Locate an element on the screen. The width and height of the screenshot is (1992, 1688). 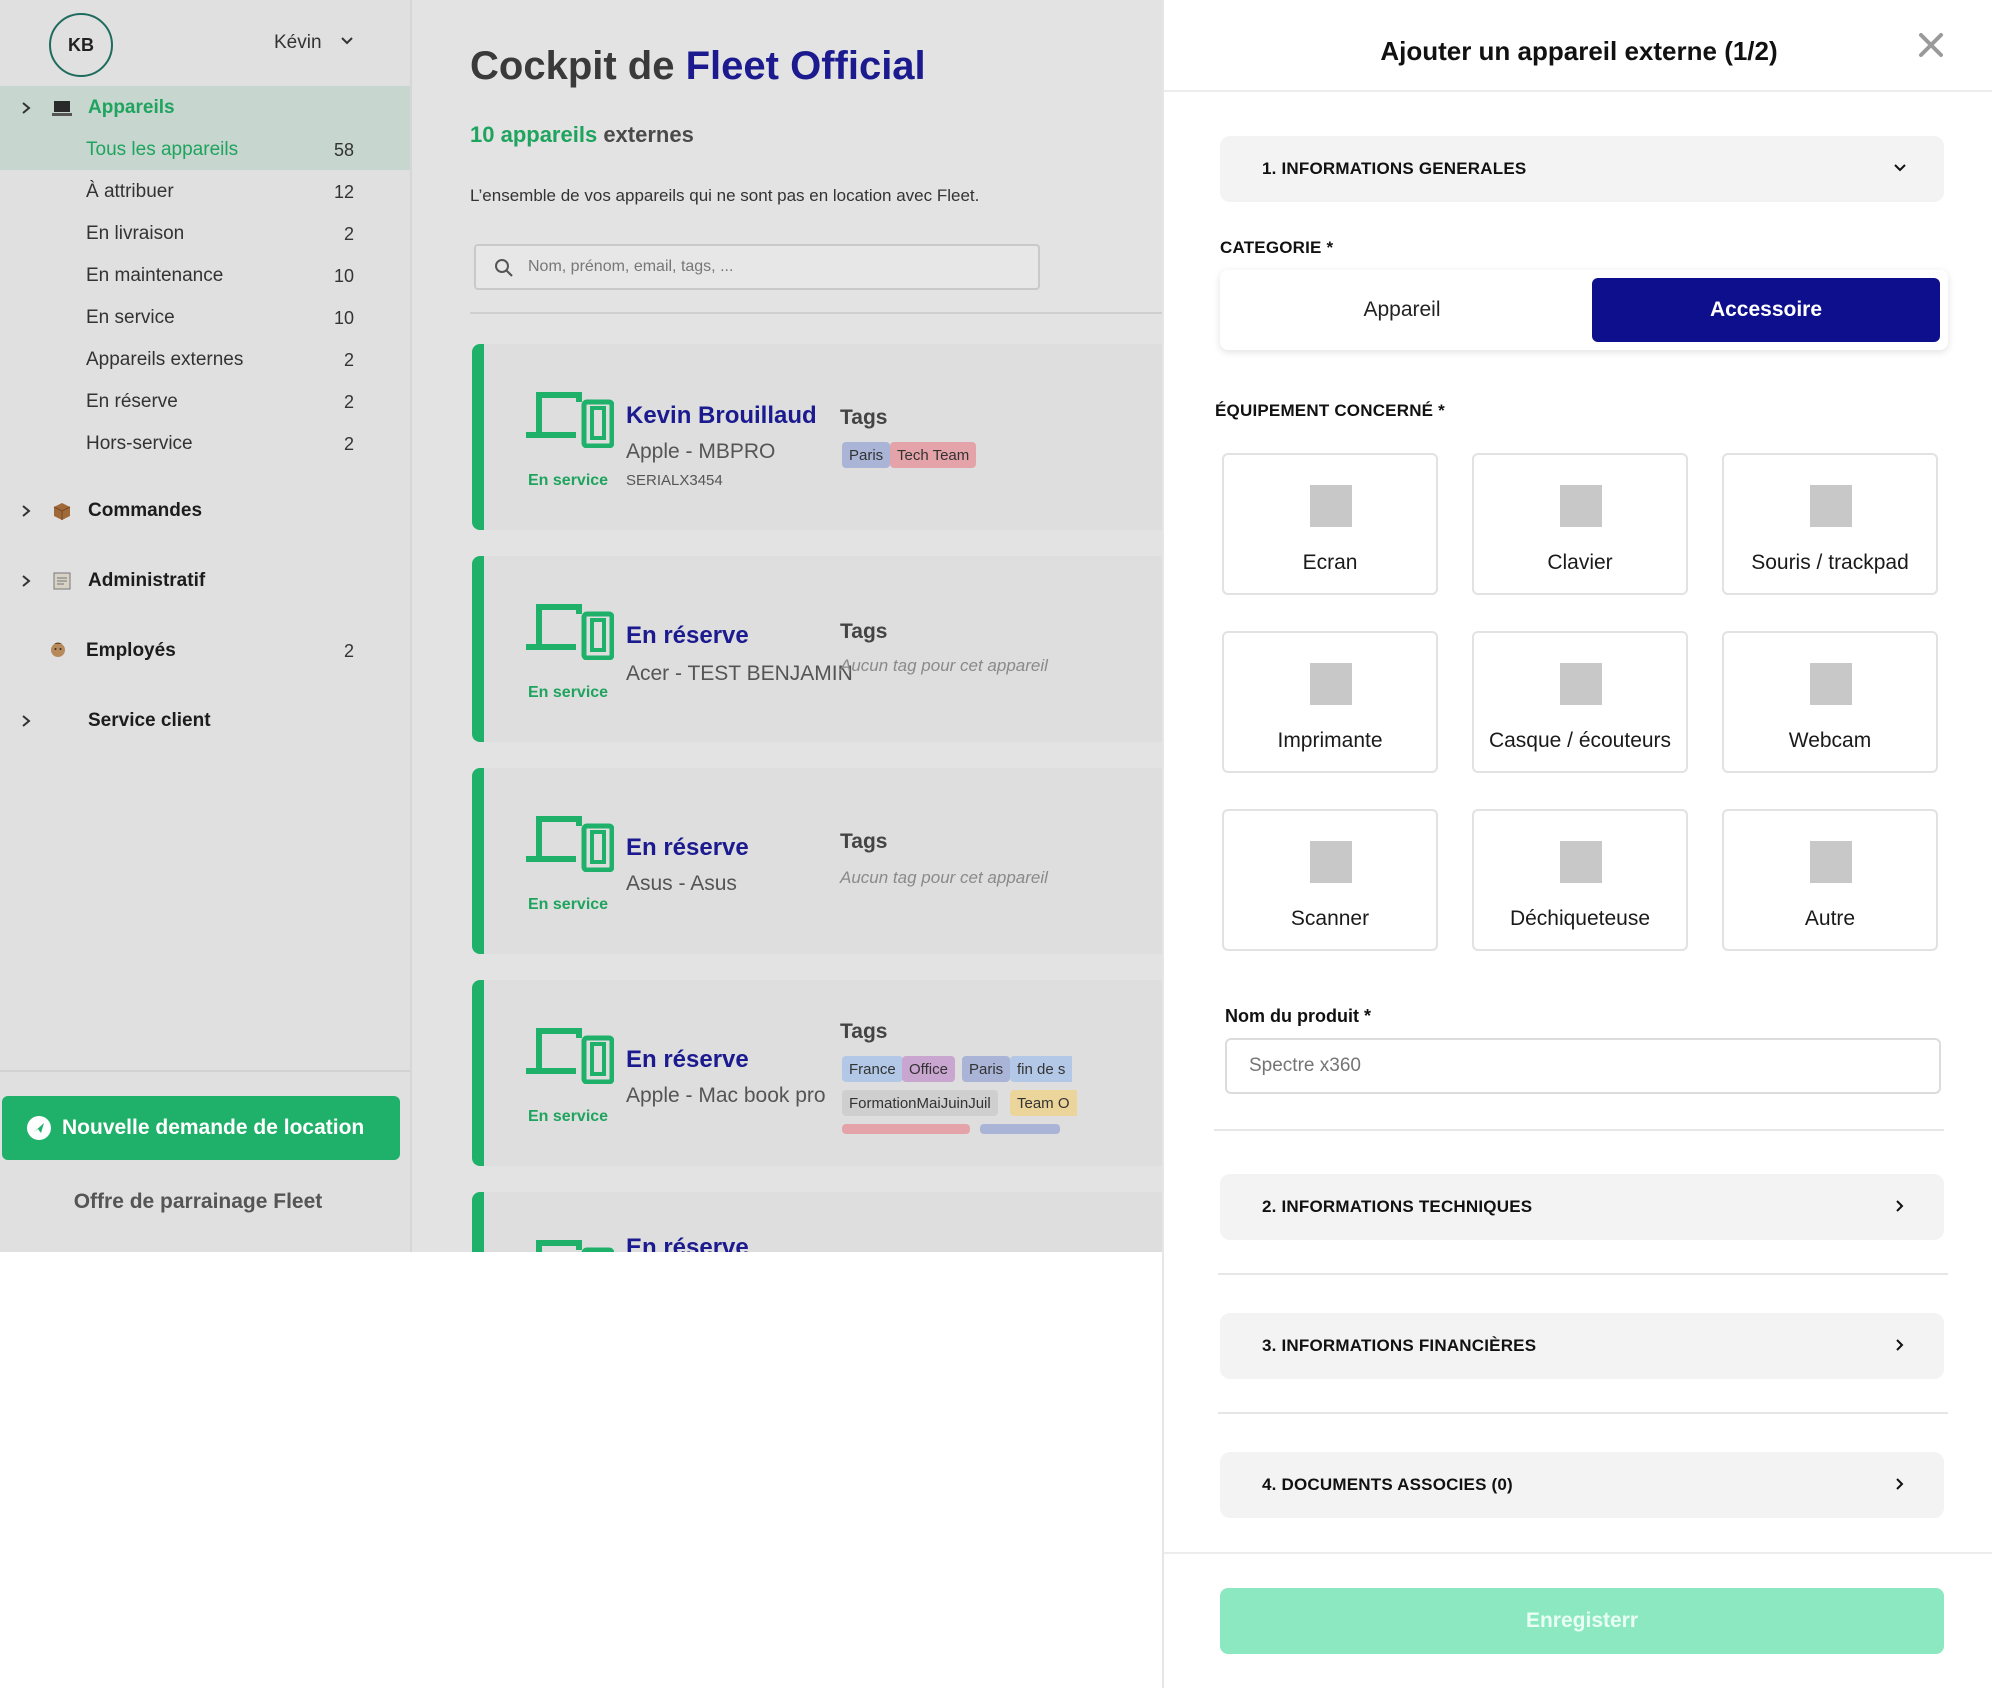
sidebar-subitem-hors-service: Hors-service 2 is located at coordinates (205, 444).